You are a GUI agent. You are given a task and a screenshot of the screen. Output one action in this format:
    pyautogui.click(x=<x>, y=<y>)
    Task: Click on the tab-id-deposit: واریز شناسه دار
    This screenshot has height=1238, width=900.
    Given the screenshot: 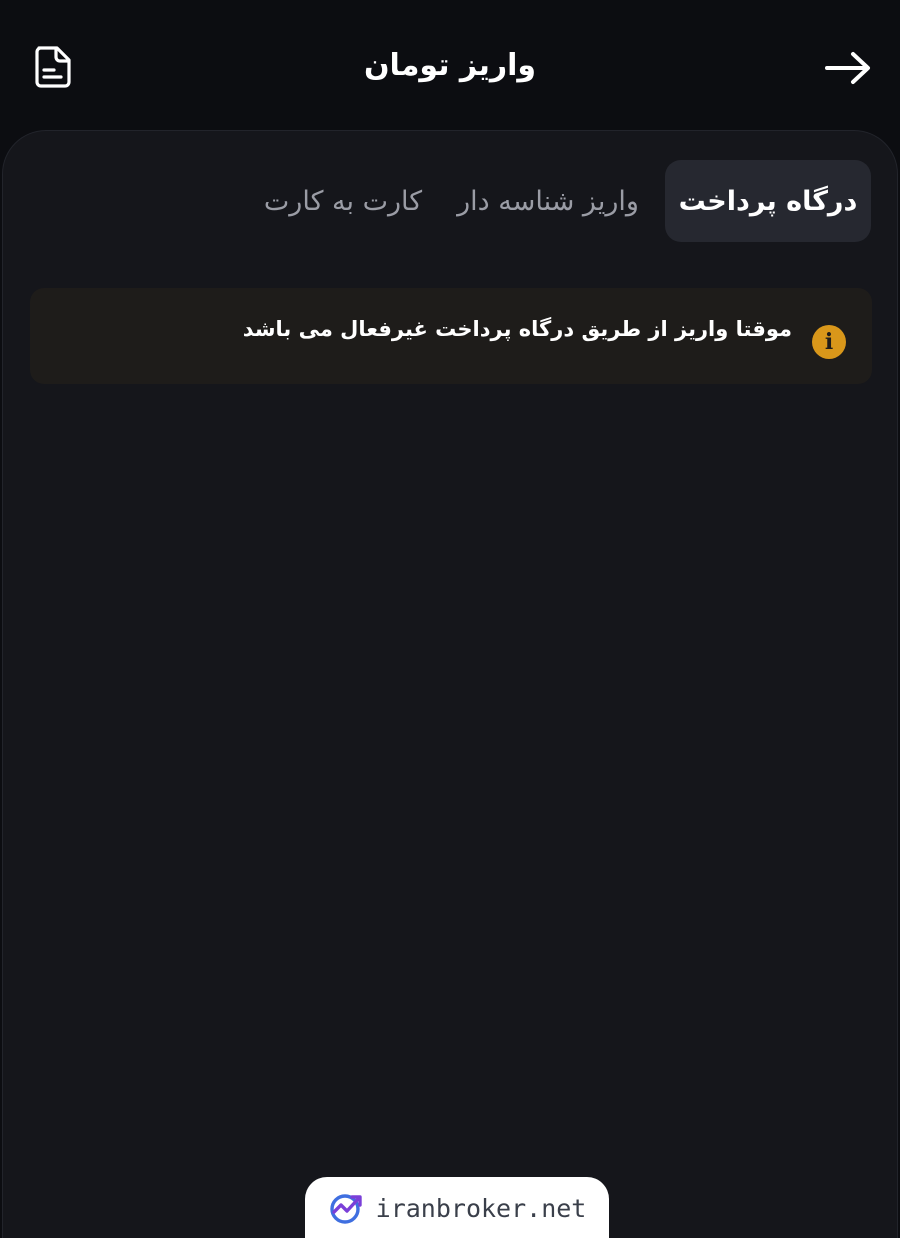 What is the action you would take?
    pyautogui.click(x=548, y=201)
    